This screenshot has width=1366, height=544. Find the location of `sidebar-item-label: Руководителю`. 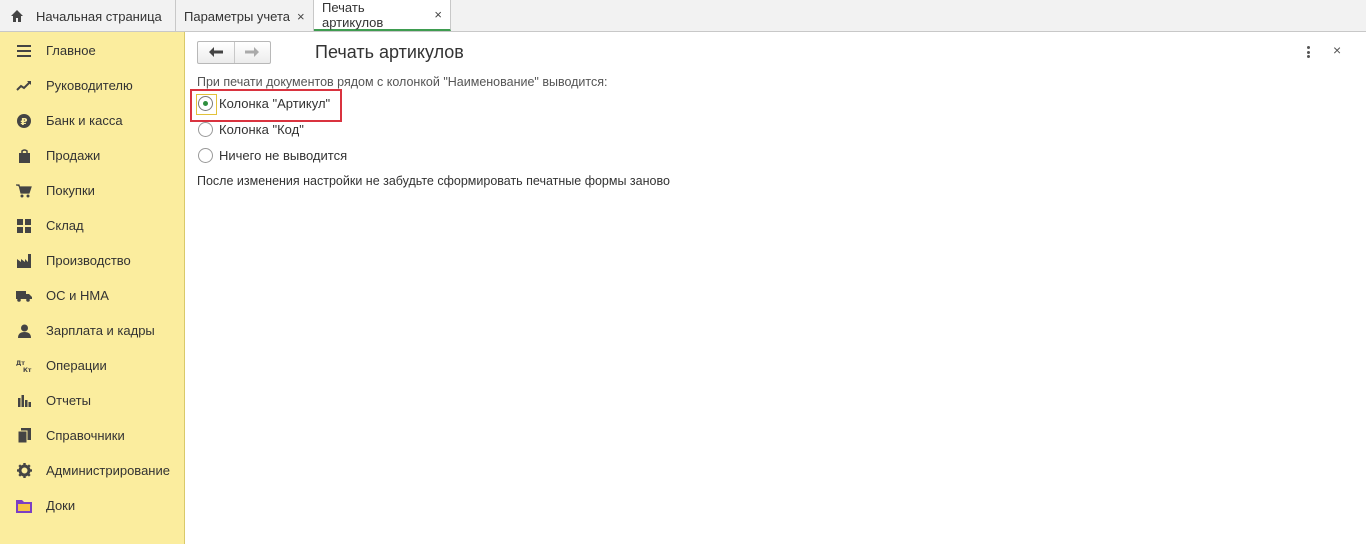

sidebar-item-label: Руководителю is located at coordinates (89, 85).